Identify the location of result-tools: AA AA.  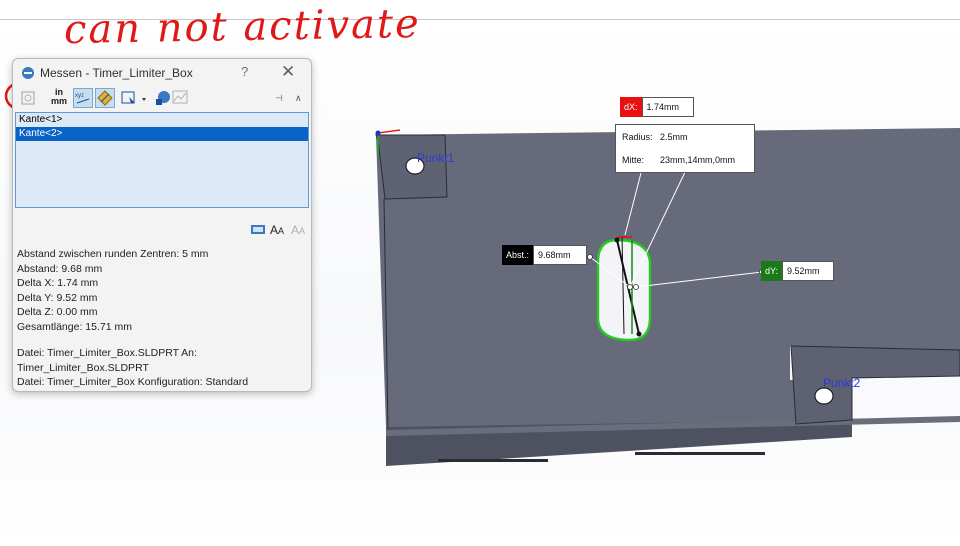
(279, 229).